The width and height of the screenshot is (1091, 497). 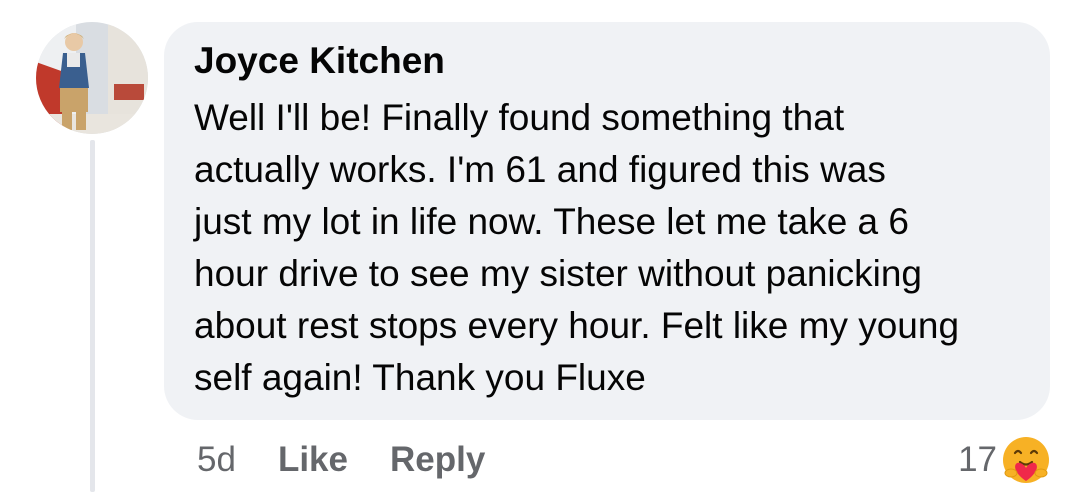 I want to click on comment-timestamp: 5d, so click(x=216, y=460).